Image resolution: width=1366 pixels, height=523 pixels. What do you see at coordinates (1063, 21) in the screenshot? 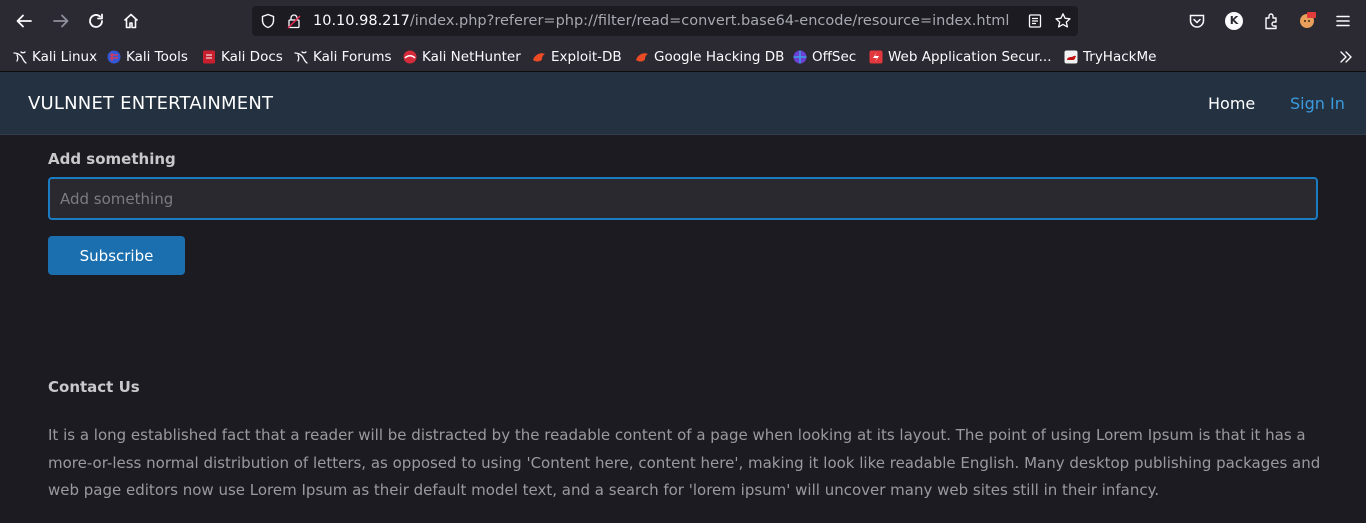
I see `bookmark-star-icon` at bounding box center [1063, 21].